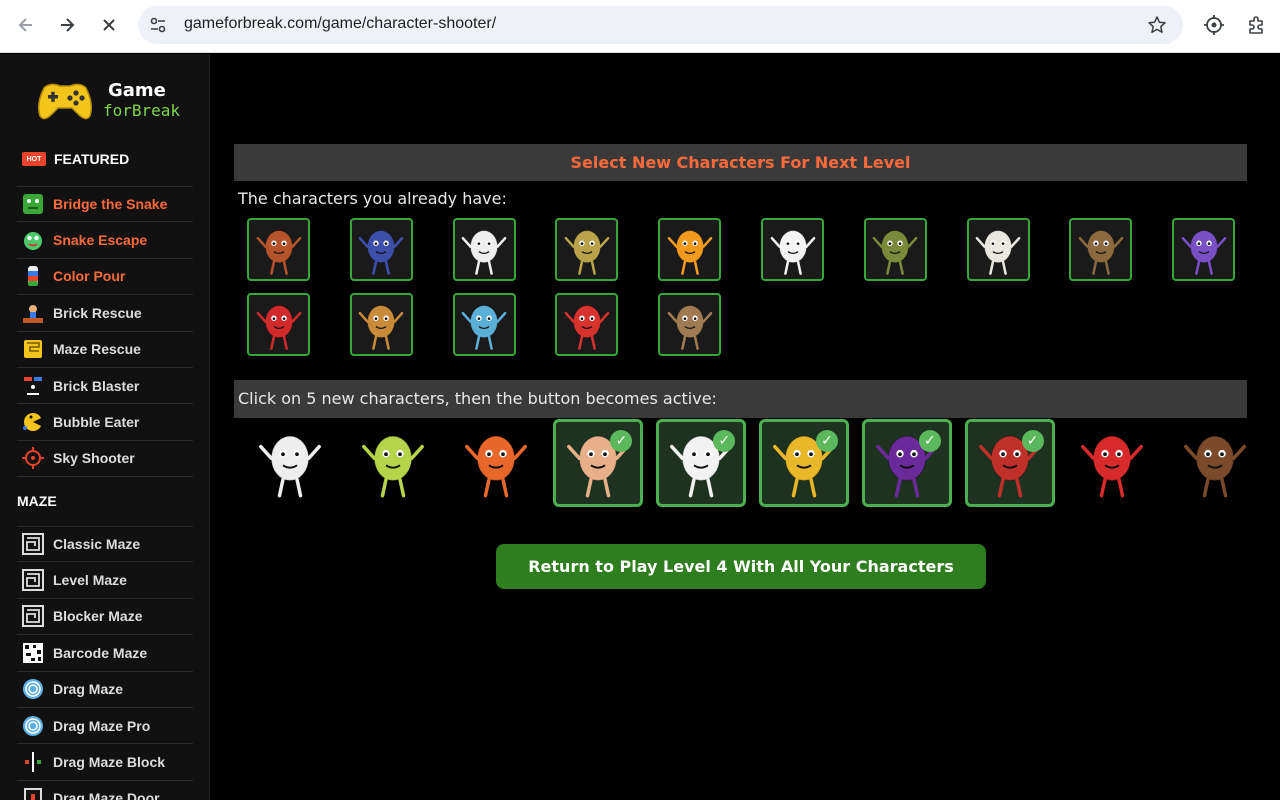 This screenshot has height=800, width=1280. I want to click on sidebar-maze-item-label: Classic Maze, so click(97, 544).